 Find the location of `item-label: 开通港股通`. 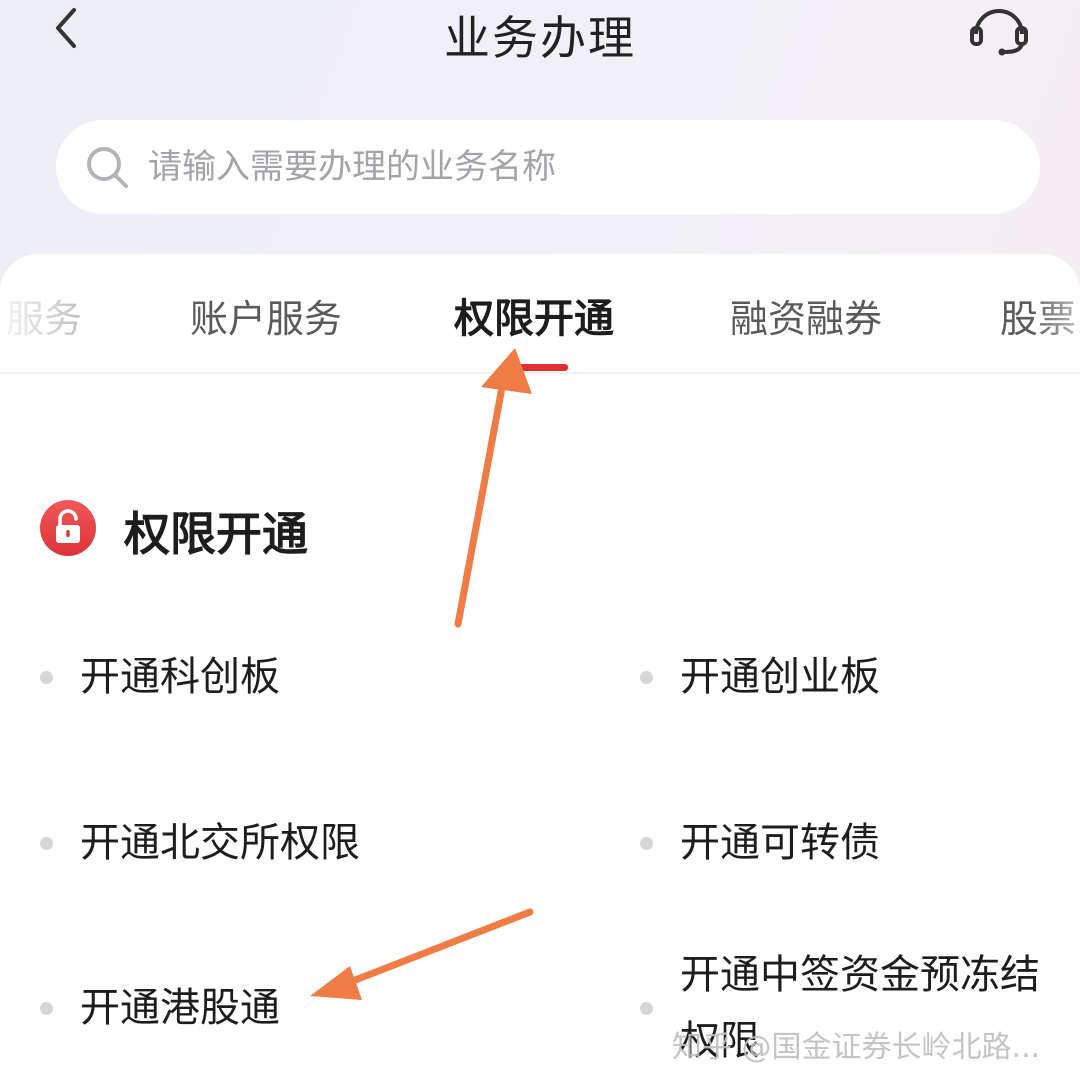

item-label: 开通港股通 is located at coordinates (180, 1008).